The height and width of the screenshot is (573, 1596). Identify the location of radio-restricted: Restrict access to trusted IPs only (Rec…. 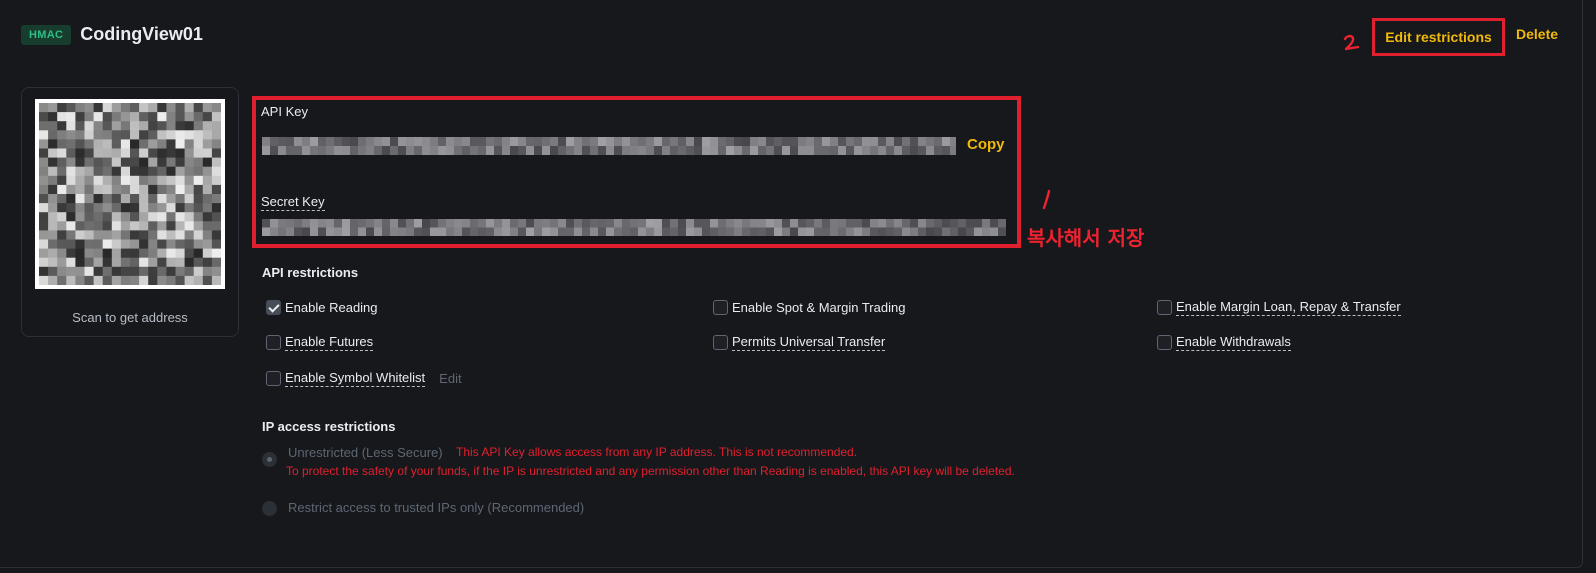
(423, 508).